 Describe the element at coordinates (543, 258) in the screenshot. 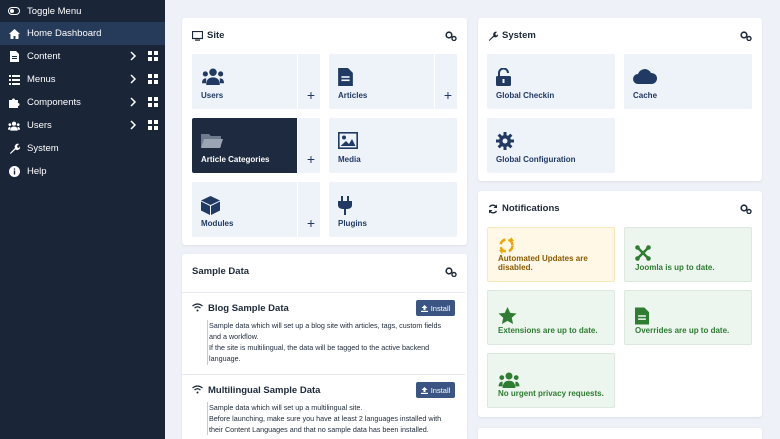

I see `tile-label-line: Automated Updates are` at that location.